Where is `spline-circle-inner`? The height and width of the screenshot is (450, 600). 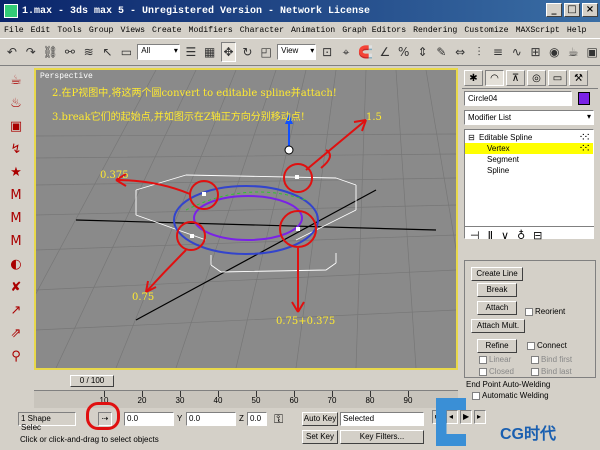 spline-circle-inner is located at coordinates (248, 218).